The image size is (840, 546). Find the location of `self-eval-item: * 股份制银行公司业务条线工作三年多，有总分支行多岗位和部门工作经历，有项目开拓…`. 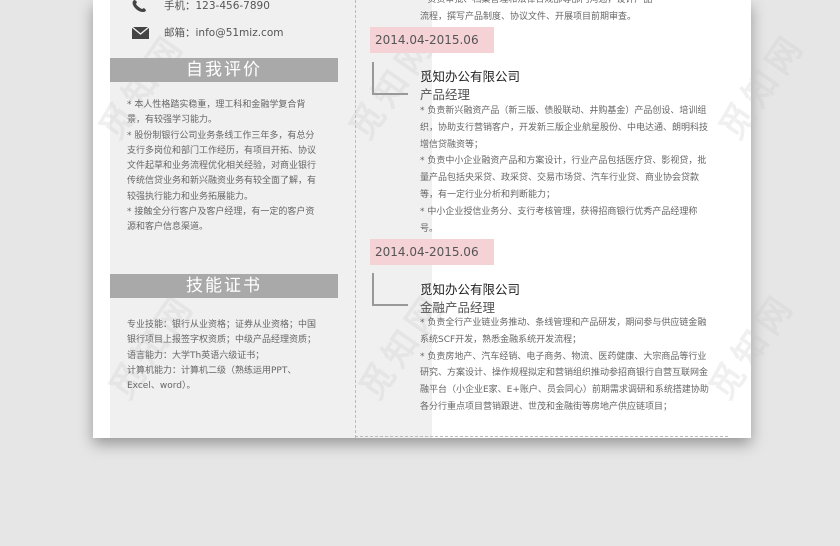

self-eval-item: * 股份制银行公司业务条线工作三年多，有总分支行多岗位和部门工作经历，有项目开拓… is located at coordinates (222, 166).